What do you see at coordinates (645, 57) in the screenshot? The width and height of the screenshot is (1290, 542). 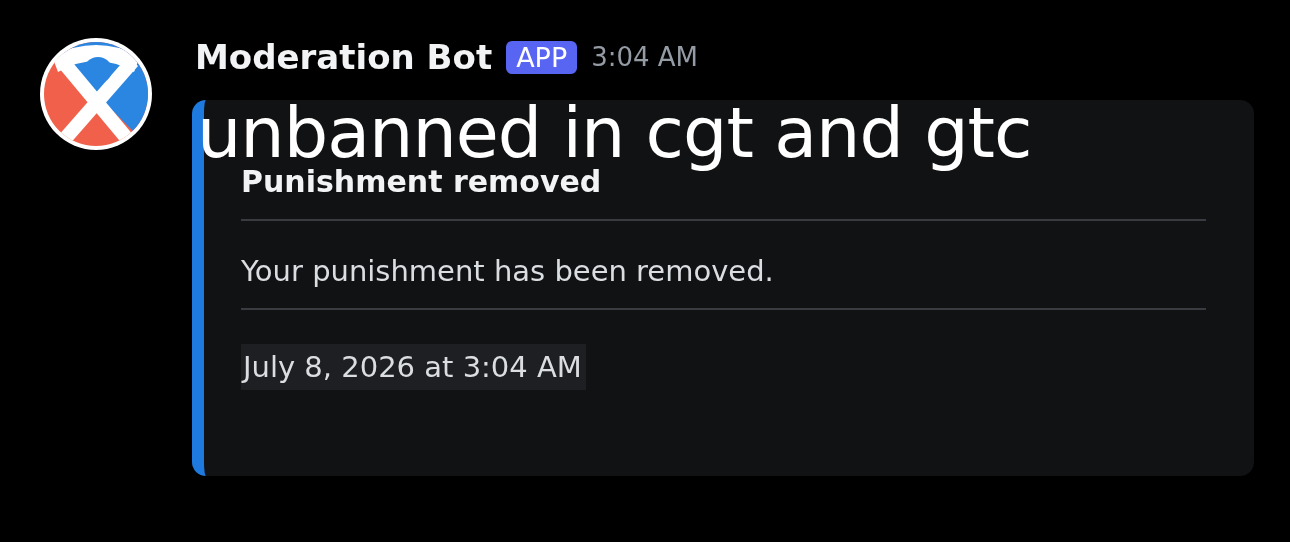 I see `message-time: 3:04 AM` at bounding box center [645, 57].